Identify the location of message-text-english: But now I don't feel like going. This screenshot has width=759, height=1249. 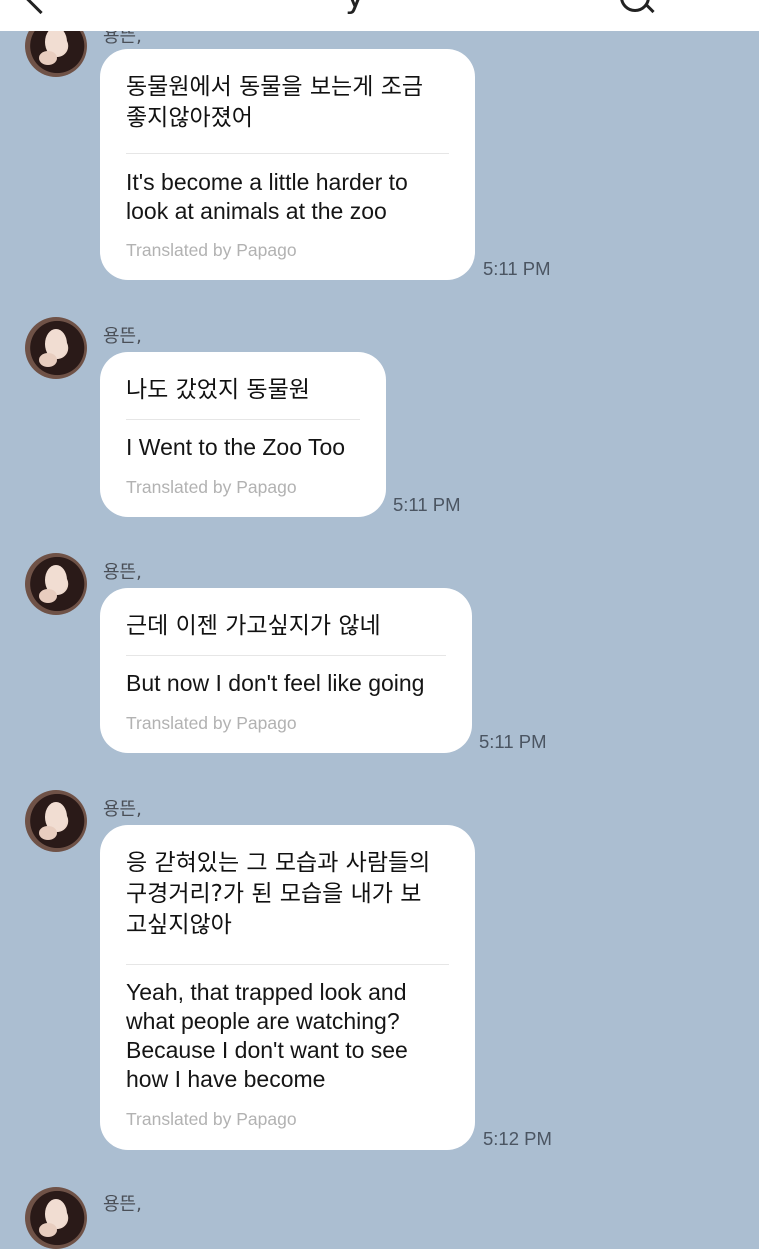
(275, 683).